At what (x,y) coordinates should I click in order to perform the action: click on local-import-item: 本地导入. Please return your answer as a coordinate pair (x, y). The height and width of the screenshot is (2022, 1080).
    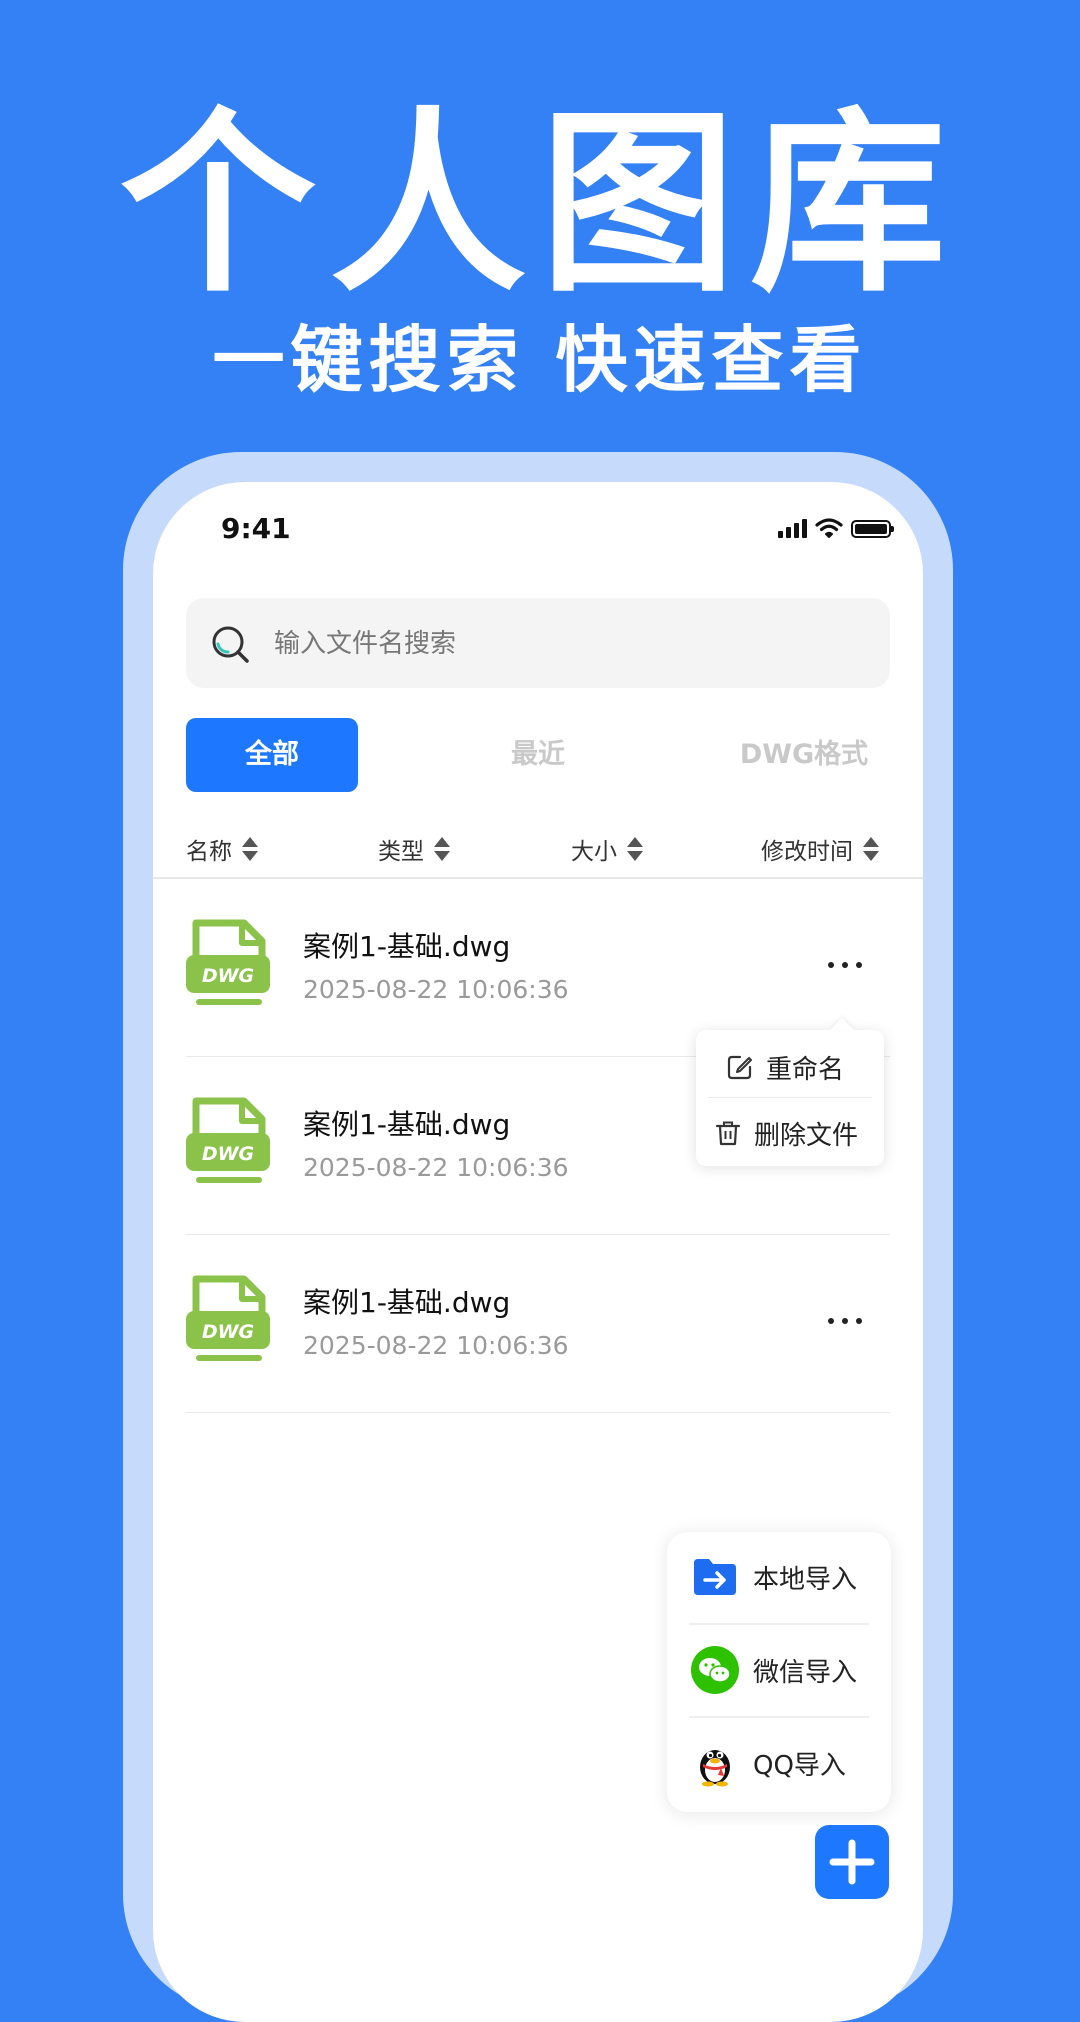
    Looking at the image, I should click on (779, 1577).